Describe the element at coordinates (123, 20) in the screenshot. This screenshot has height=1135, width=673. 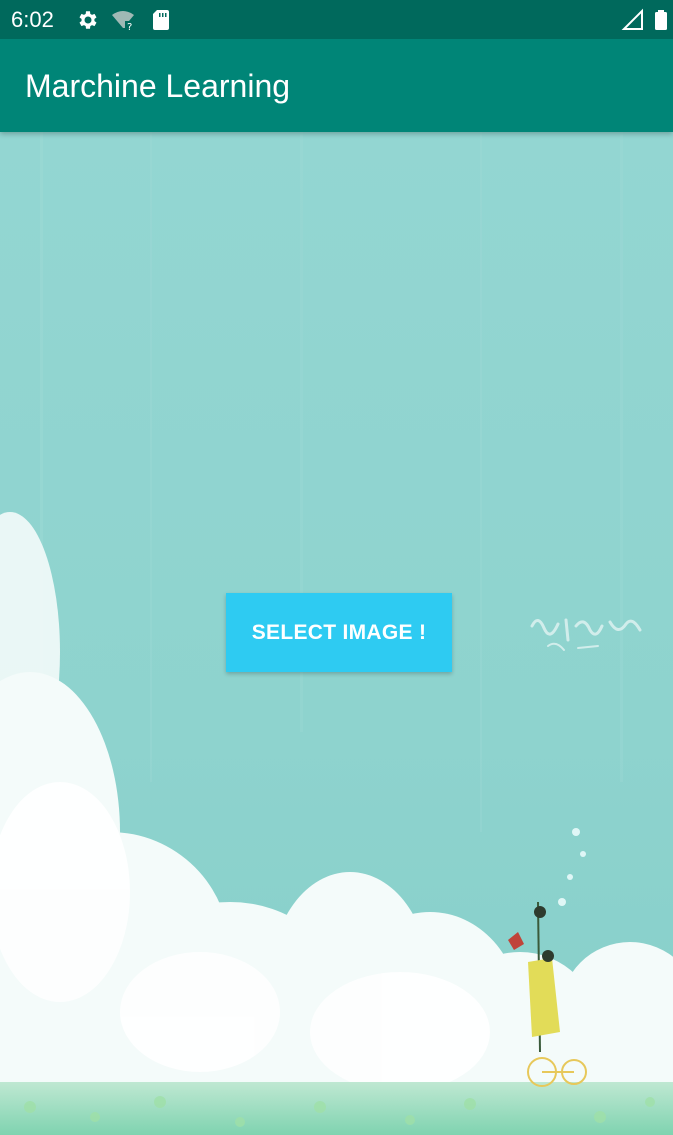
I see `wifi-unknown-icon: ?` at that location.